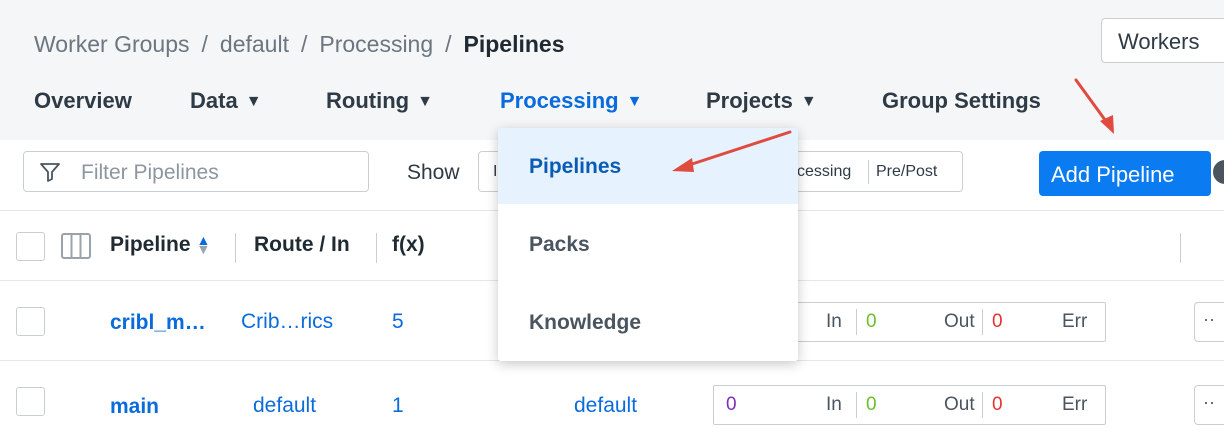  I want to click on menu-item-pipelines: Pipelines, so click(648, 166).